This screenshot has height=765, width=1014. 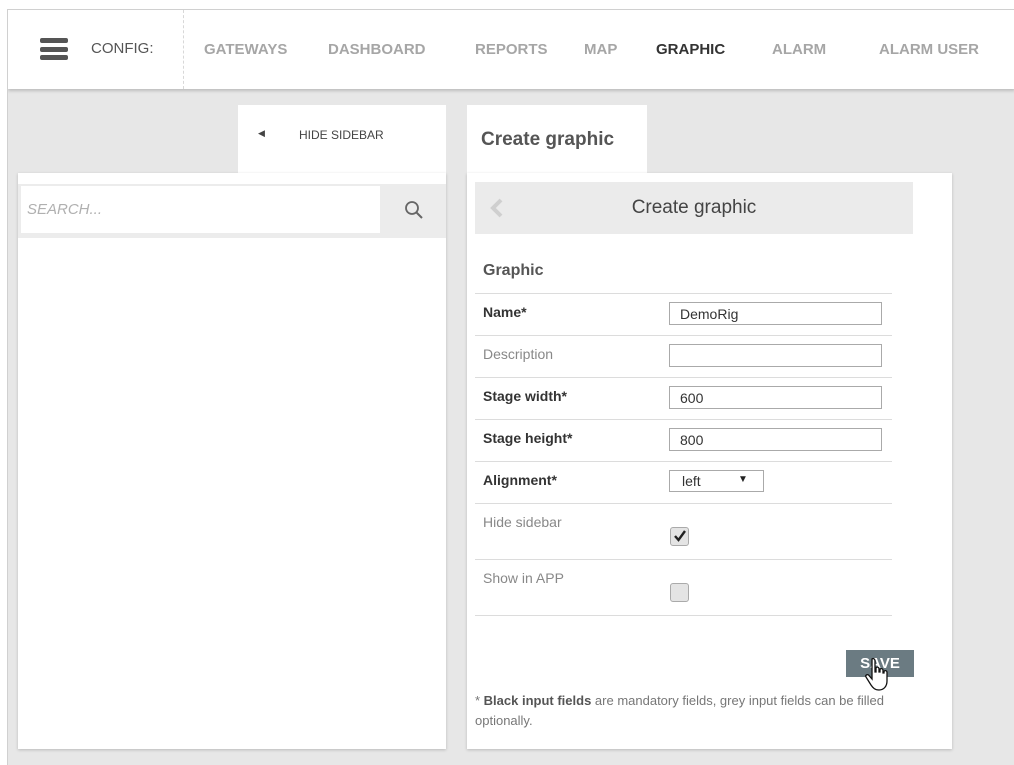 What do you see at coordinates (525, 396) in the screenshot?
I see `stage-width-label: Stage width*` at bounding box center [525, 396].